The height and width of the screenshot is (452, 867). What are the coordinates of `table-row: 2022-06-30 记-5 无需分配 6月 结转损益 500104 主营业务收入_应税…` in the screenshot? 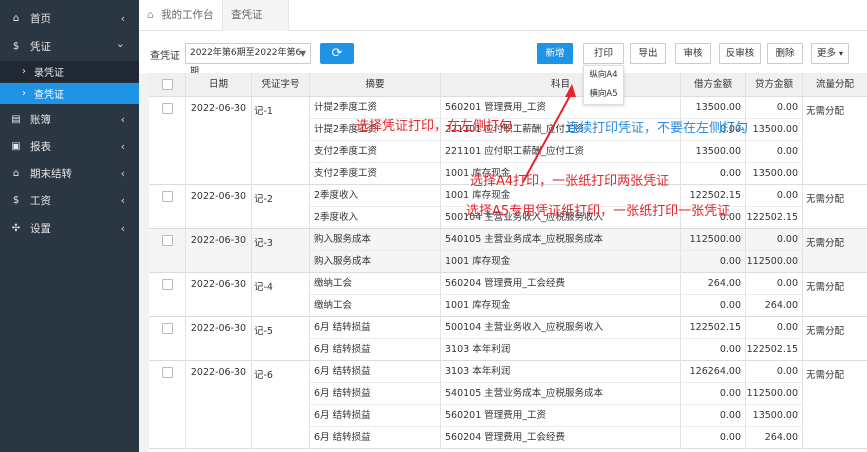 It's located at (508, 339).